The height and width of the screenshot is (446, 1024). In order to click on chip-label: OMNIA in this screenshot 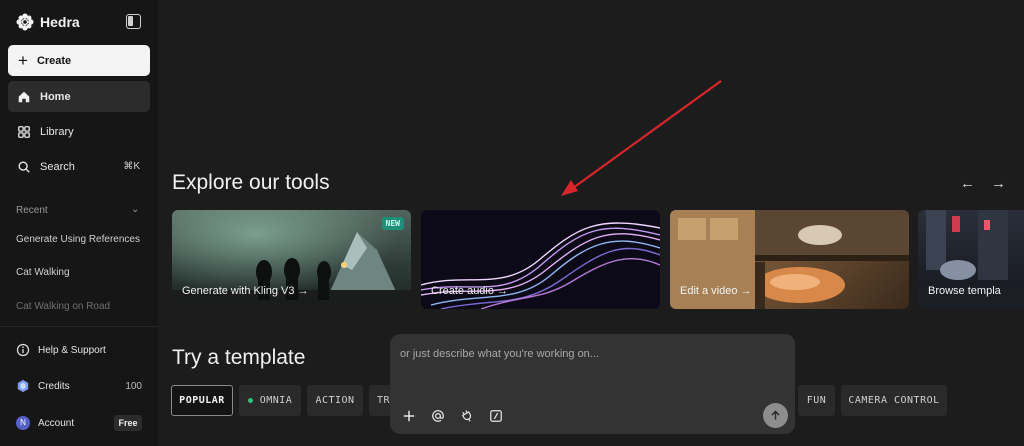, I will do `click(276, 400)`.